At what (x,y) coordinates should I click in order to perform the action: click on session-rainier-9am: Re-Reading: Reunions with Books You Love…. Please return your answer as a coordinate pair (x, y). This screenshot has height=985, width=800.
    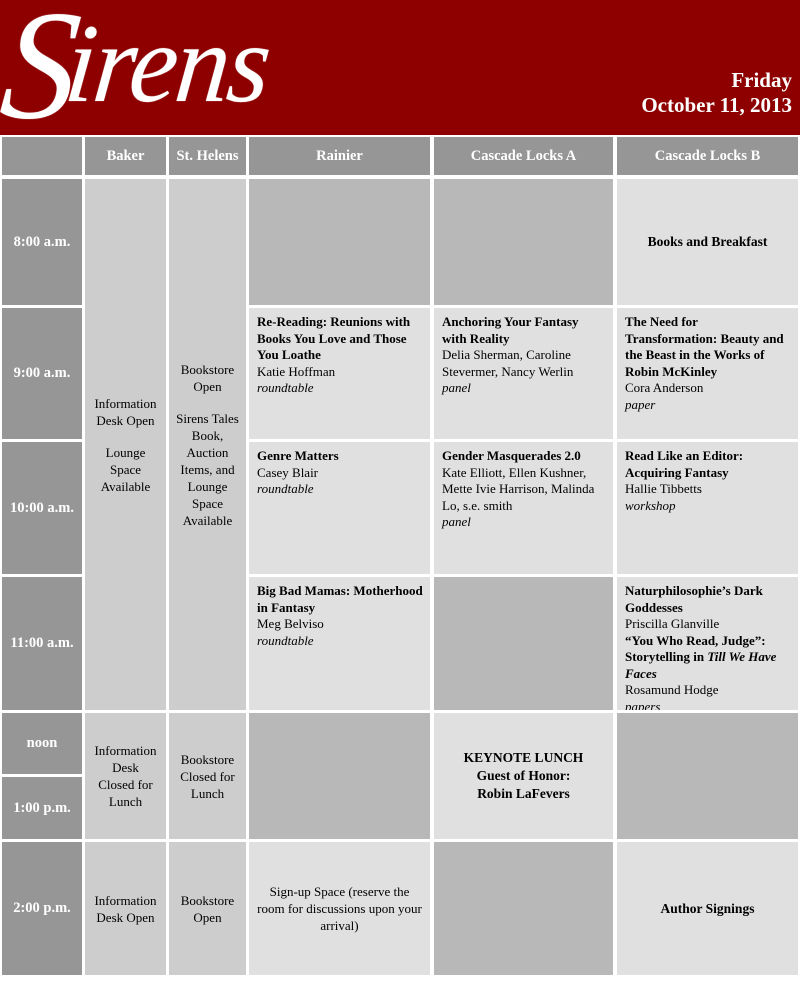
    Looking at the image, I should click on (339, 354).